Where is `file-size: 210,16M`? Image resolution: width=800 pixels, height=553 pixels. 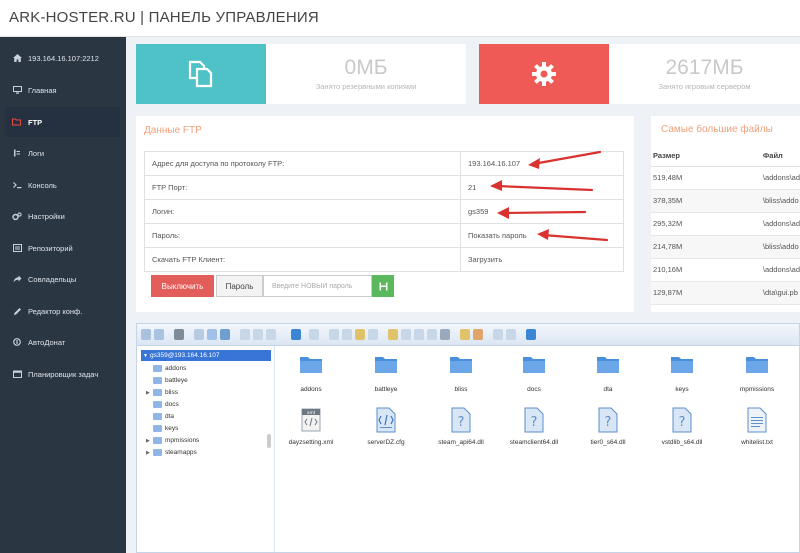 file-size: 210,16M is located at coordinates (706, 270).